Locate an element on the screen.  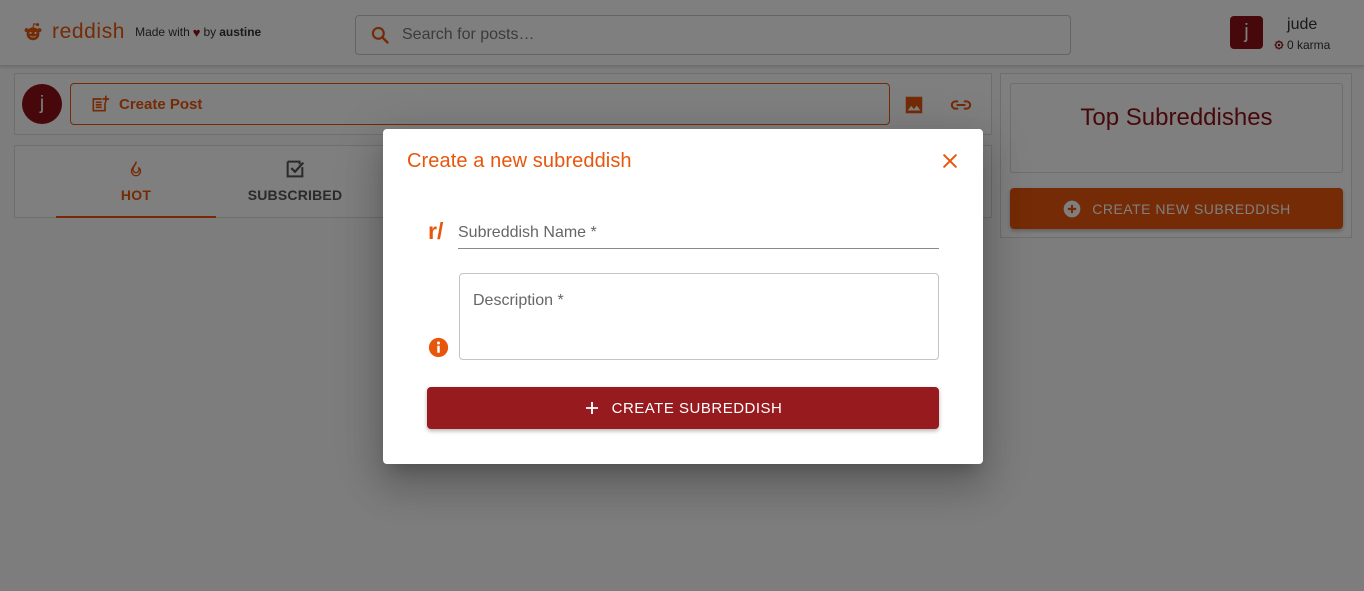
subreddish-name-input is located at coordinates (698, 232).